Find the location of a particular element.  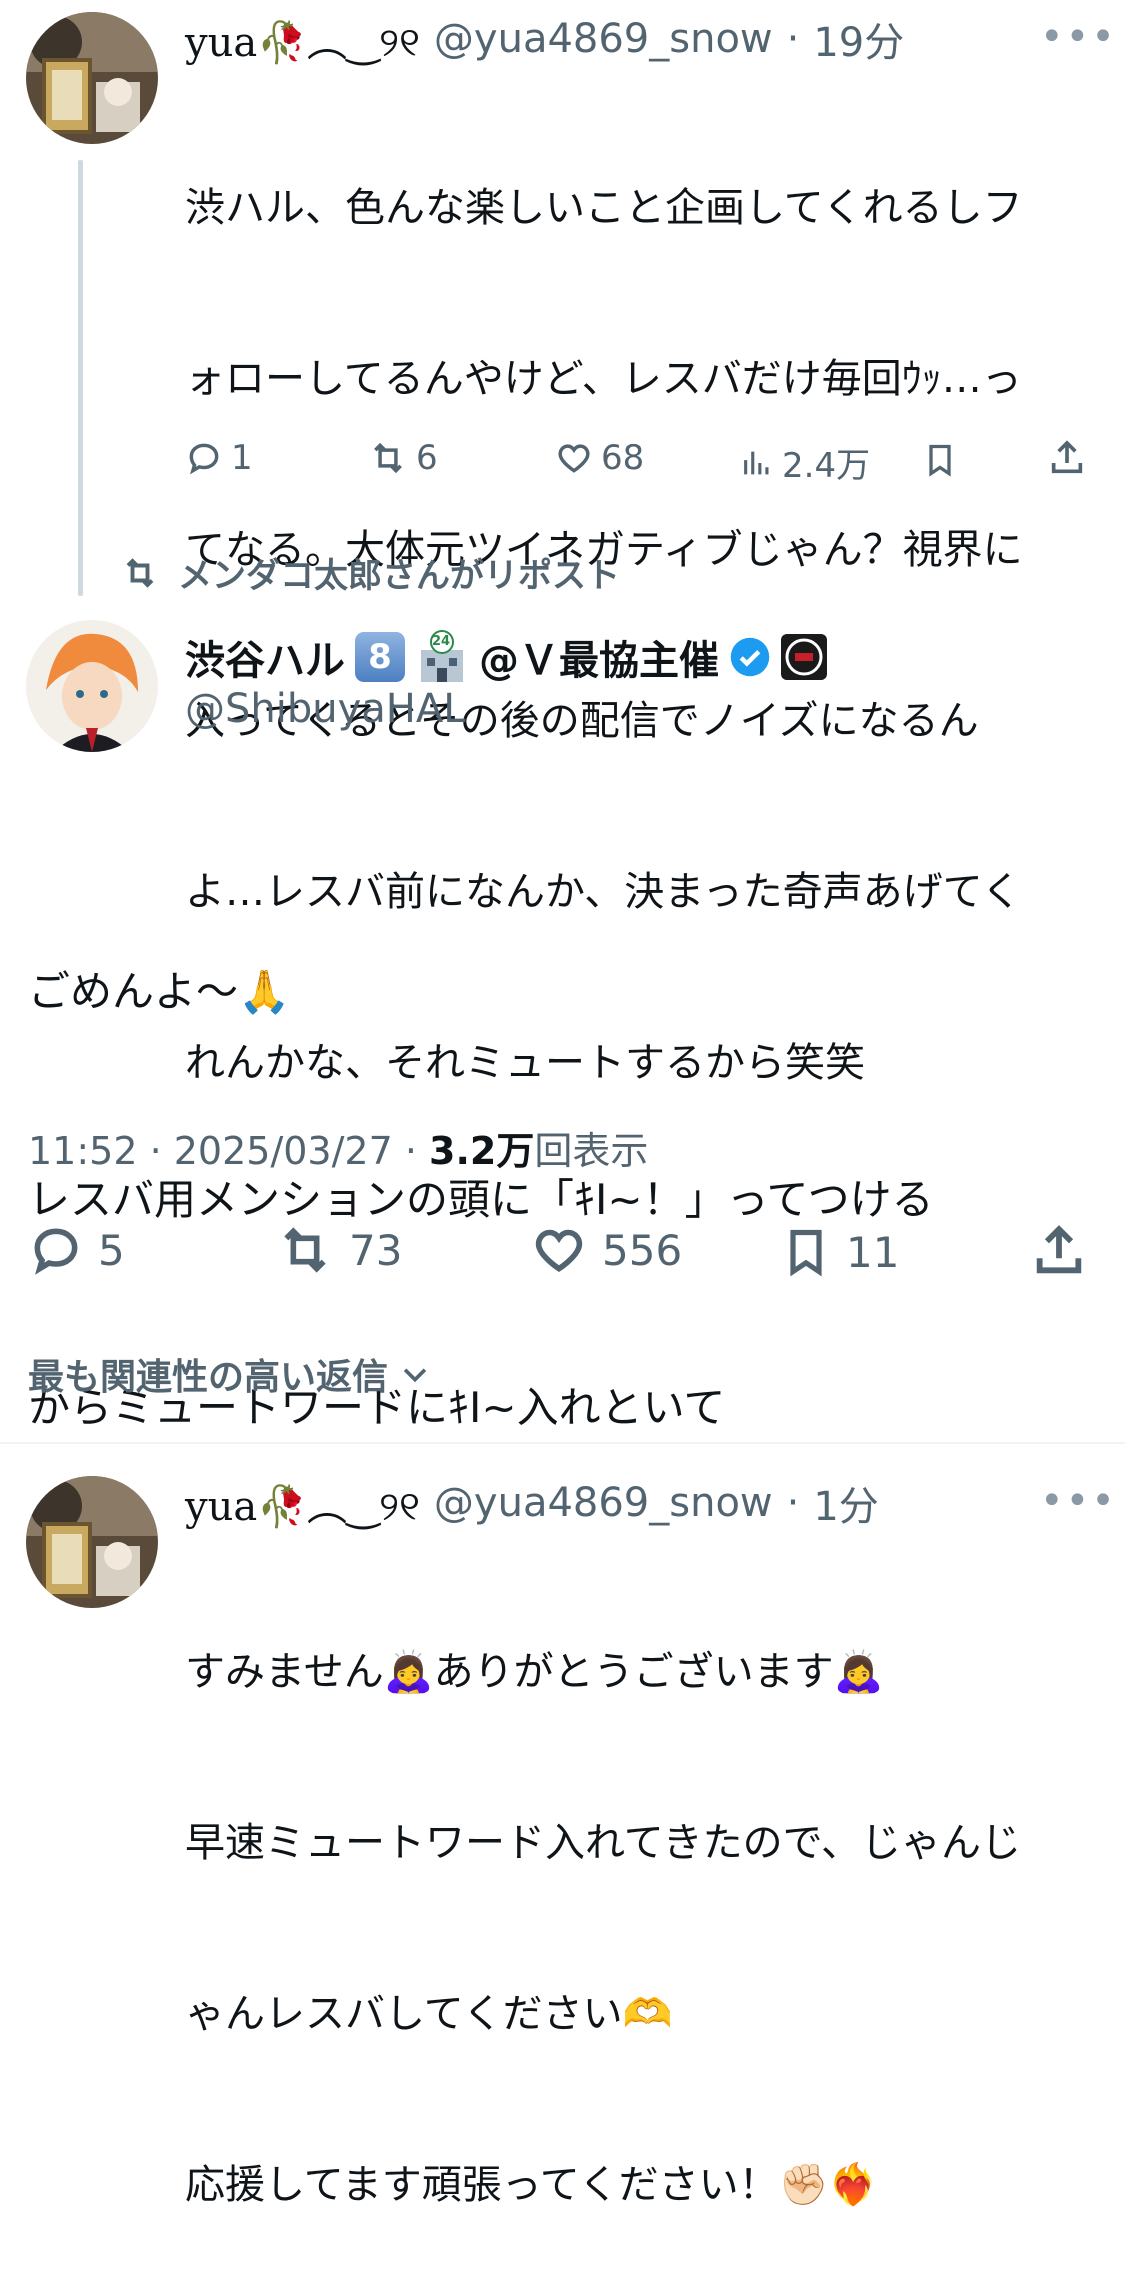

view-label: 回表示 is located at coordinates (591, 1151).